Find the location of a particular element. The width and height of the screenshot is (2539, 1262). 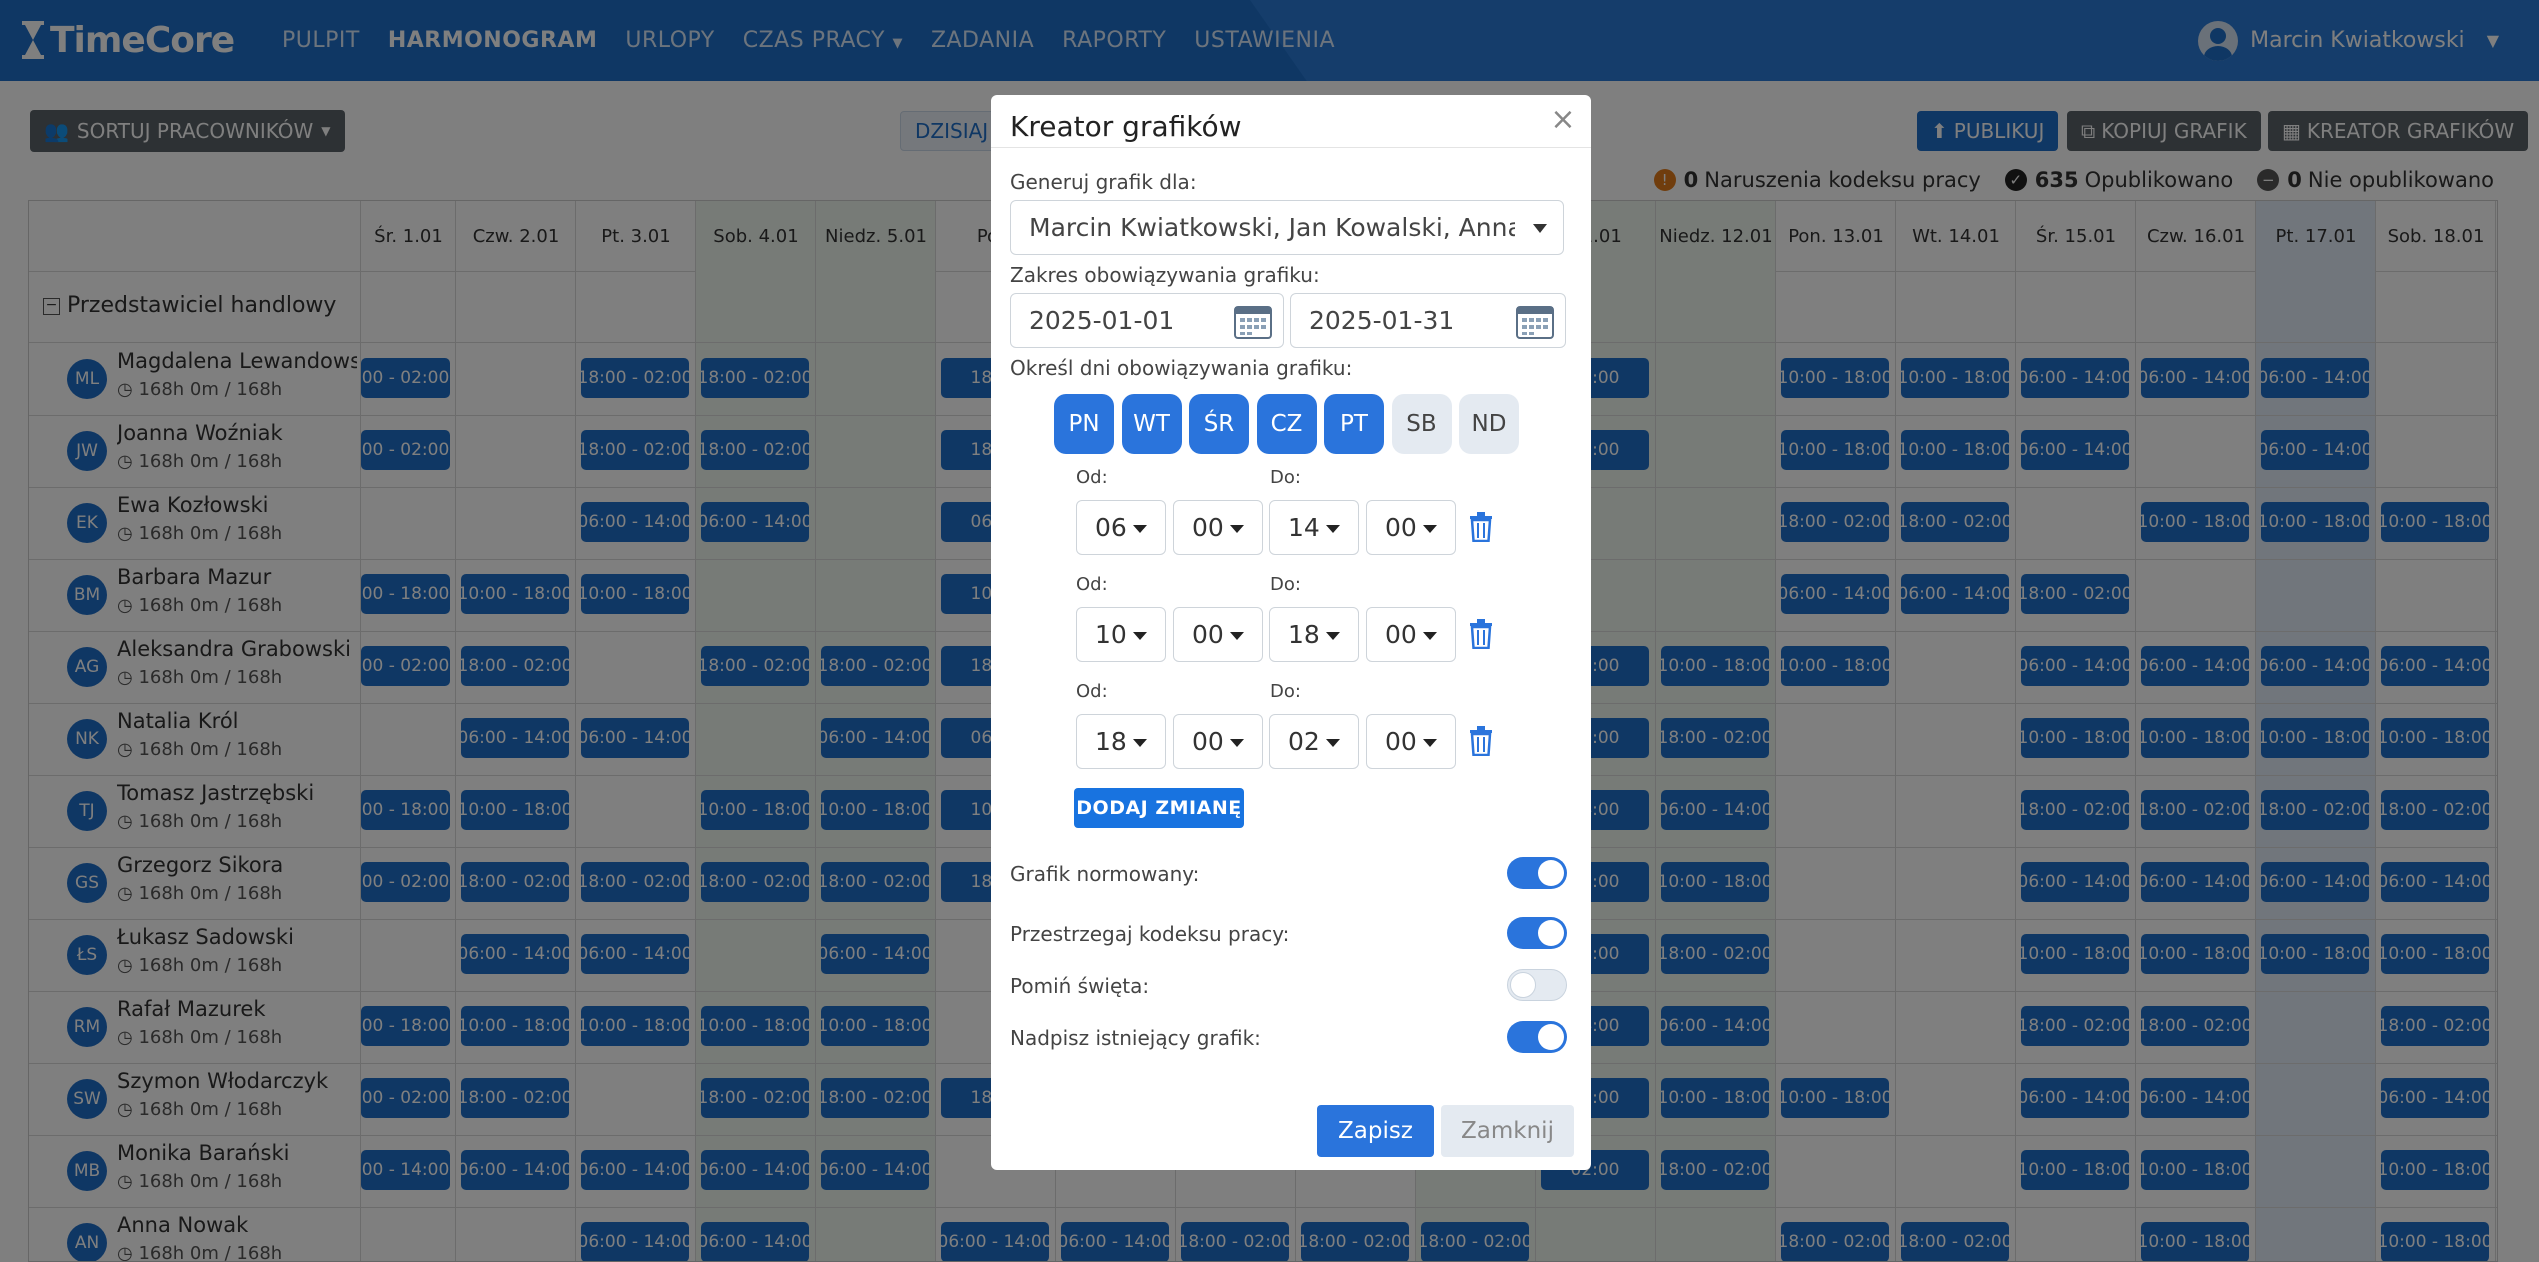

weekday-toggle: CZ is located at coordinates (1286, 424).